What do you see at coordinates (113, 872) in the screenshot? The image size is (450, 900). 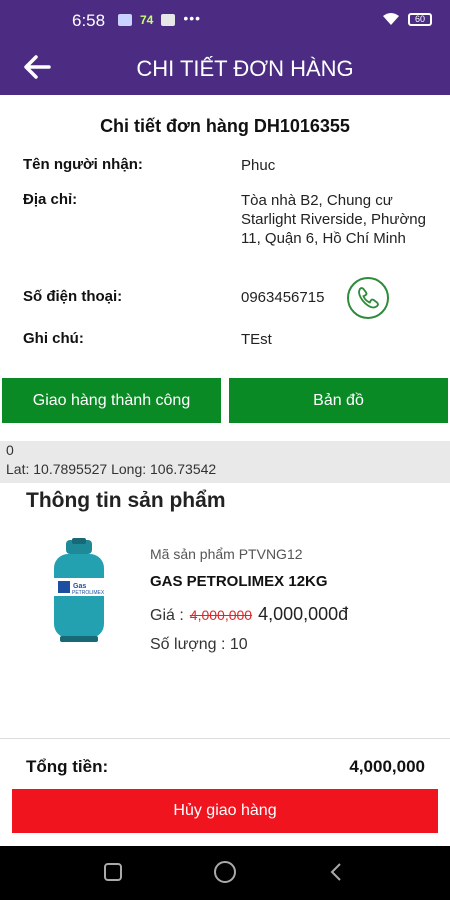 I see `recent-apps-icon` at bounding box center [113, 872].